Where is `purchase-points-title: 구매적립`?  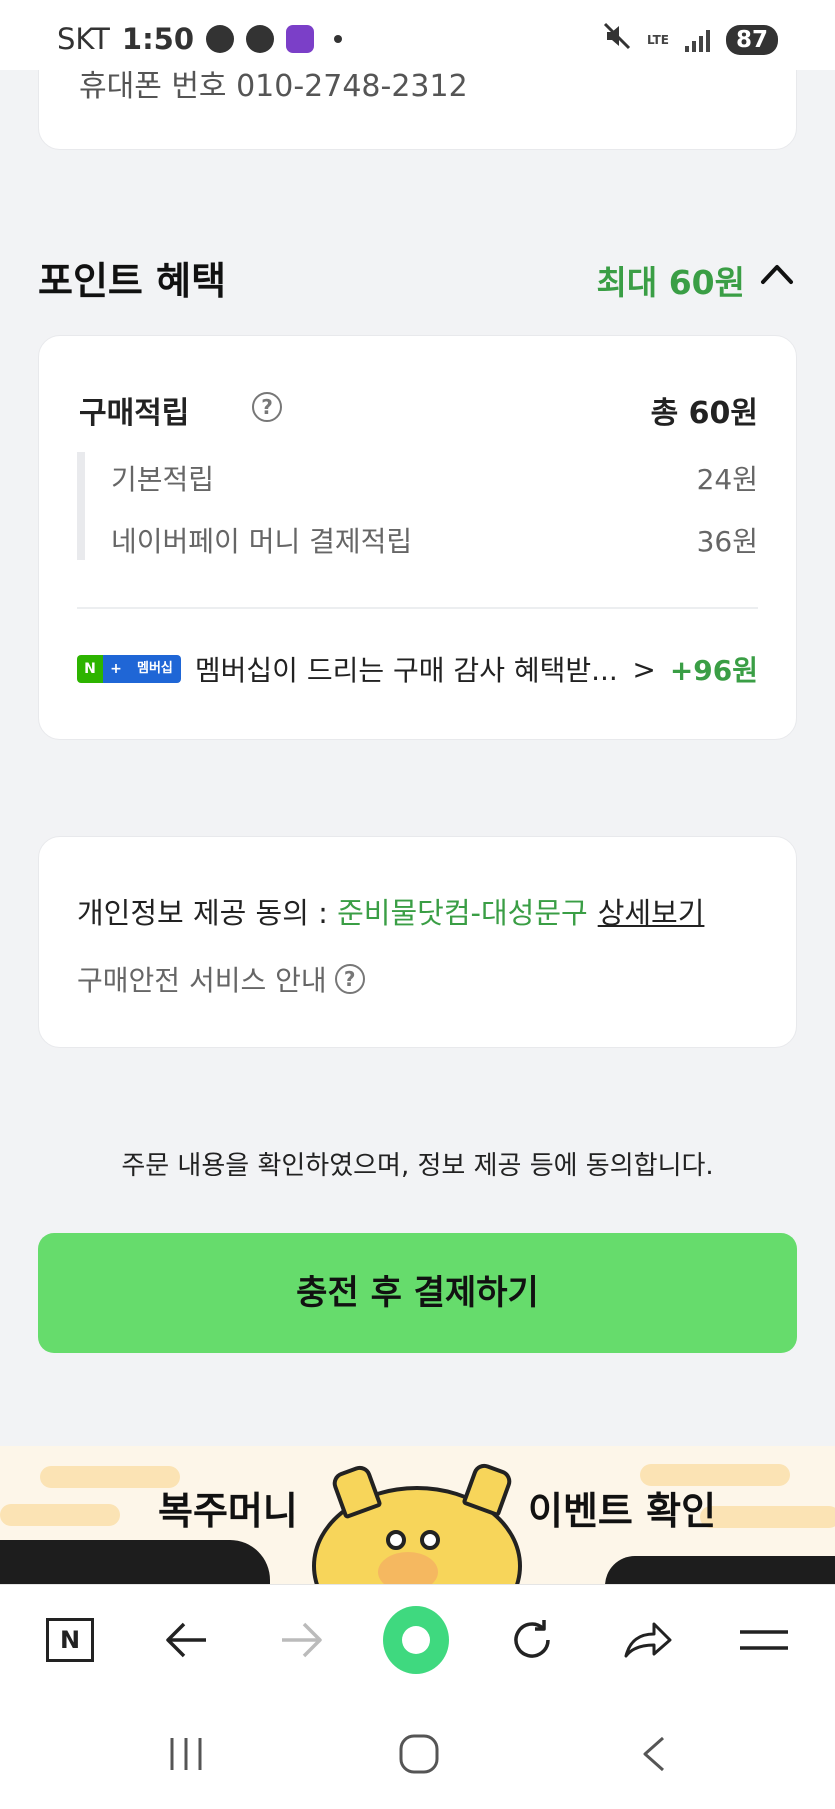 purchase-points-title: 구매적립 is located at coordinates (134, 413).